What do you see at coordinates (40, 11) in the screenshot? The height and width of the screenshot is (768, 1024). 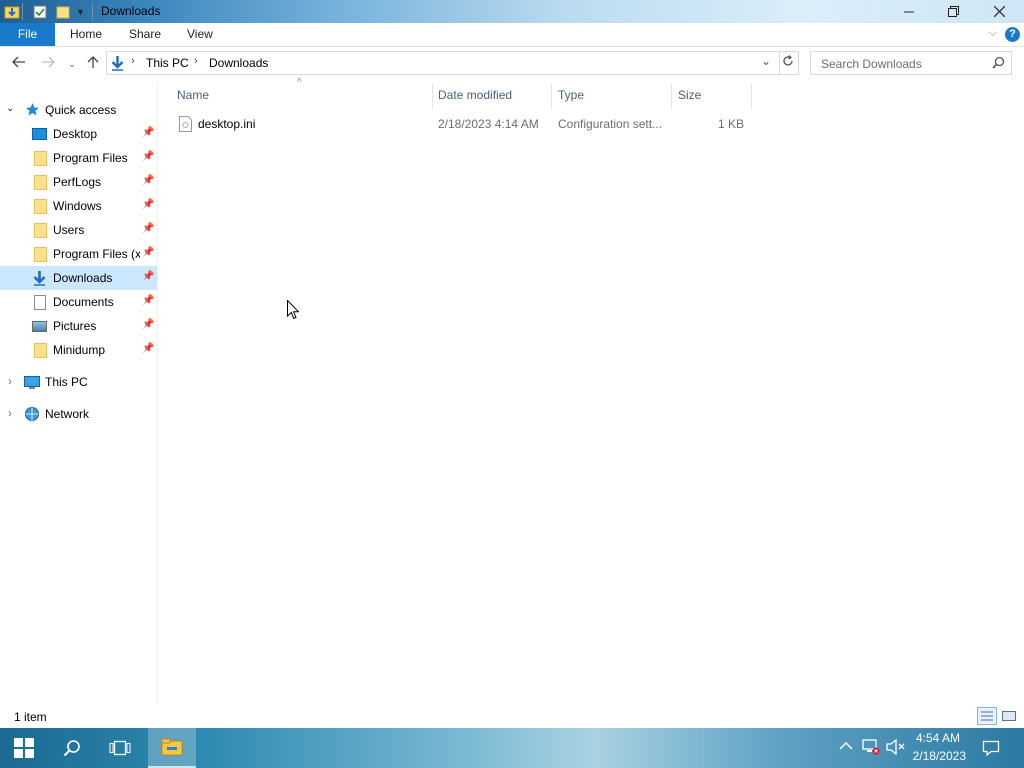 I see `properties-icon` at bounding box center [40, 11].